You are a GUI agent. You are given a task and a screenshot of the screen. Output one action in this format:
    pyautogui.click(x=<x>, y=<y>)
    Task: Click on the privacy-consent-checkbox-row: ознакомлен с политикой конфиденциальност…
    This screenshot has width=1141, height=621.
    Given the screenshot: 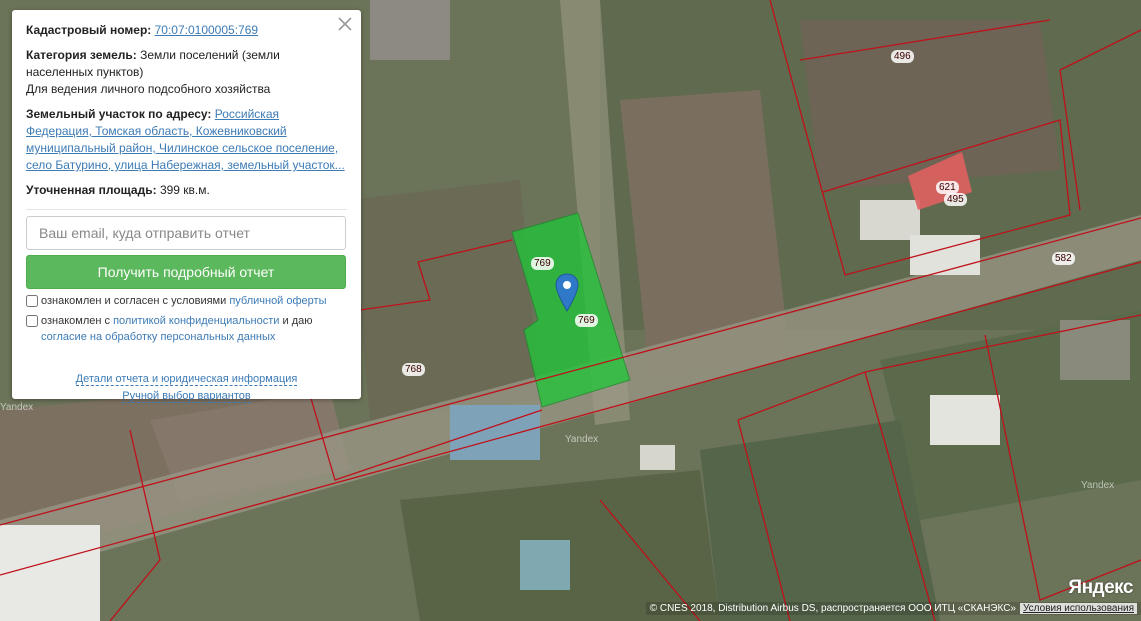 What is the action you would take?
    pyautogui.click(x=186, y=329)
    